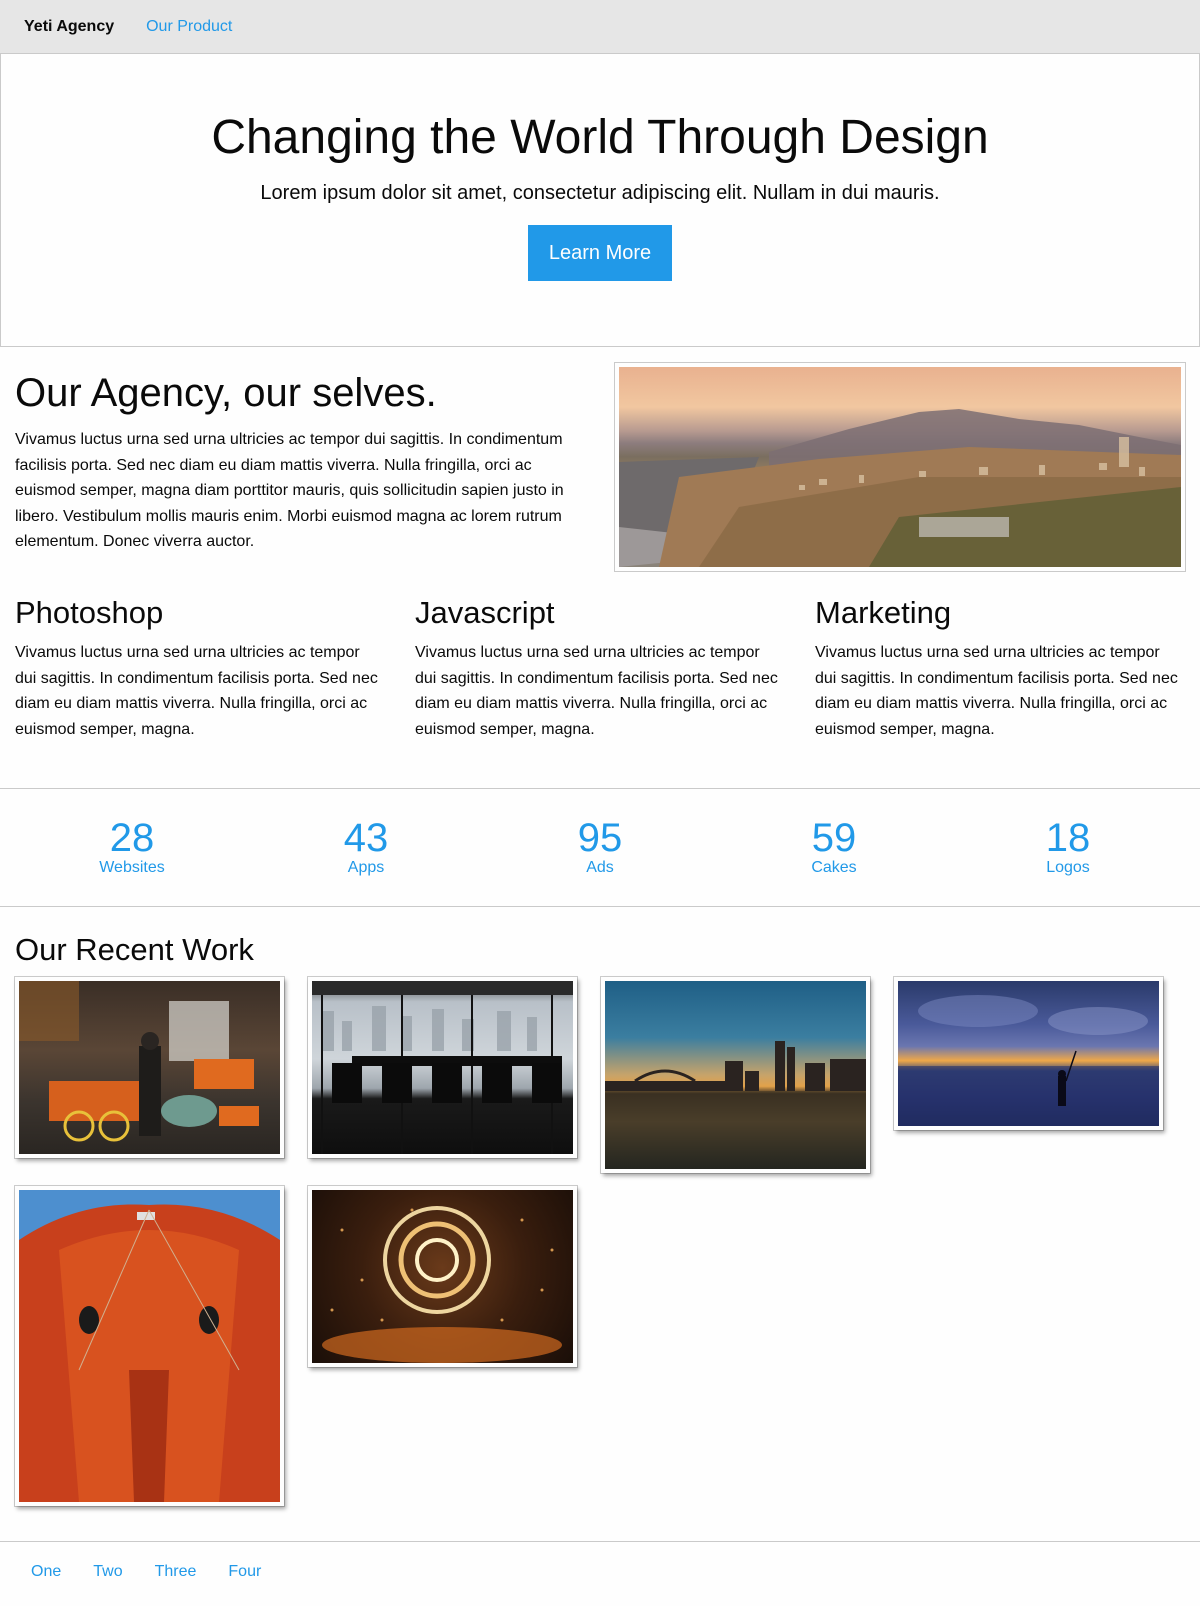  Describe the element at coordinates (244, 1572) in the screenshot. I see `footer-link-four: Four` at that location.